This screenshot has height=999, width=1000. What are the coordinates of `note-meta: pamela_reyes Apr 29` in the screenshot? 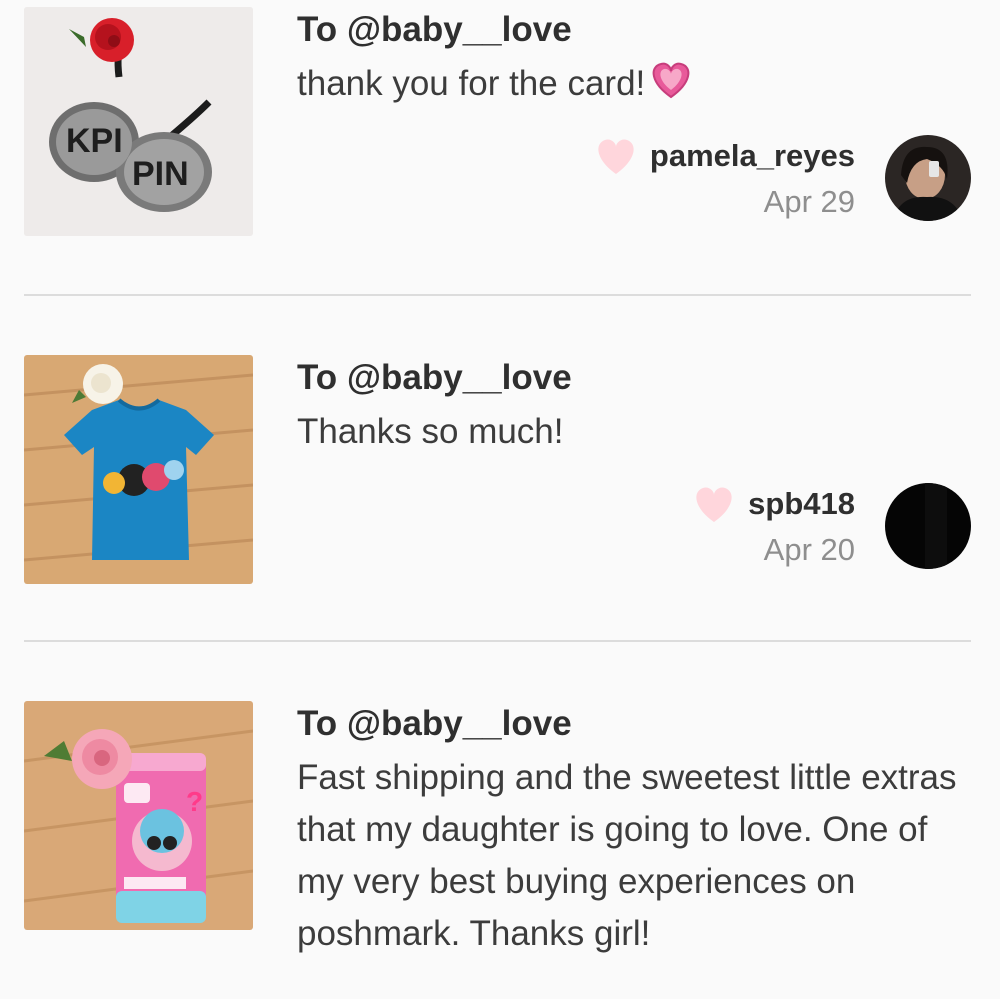 It's located at (724, 178).